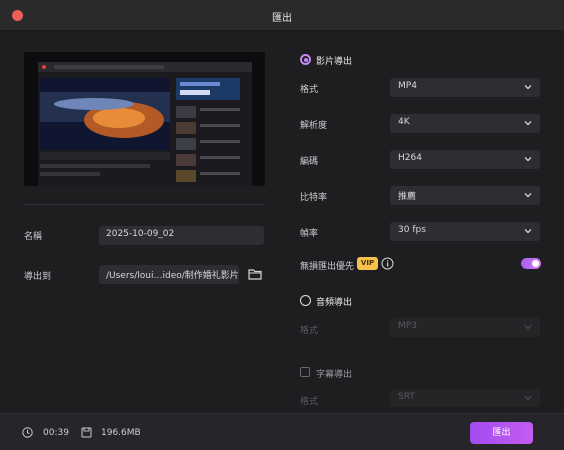  I want to click on subtitle-export-title: 字幕導出, so click(334, 375).